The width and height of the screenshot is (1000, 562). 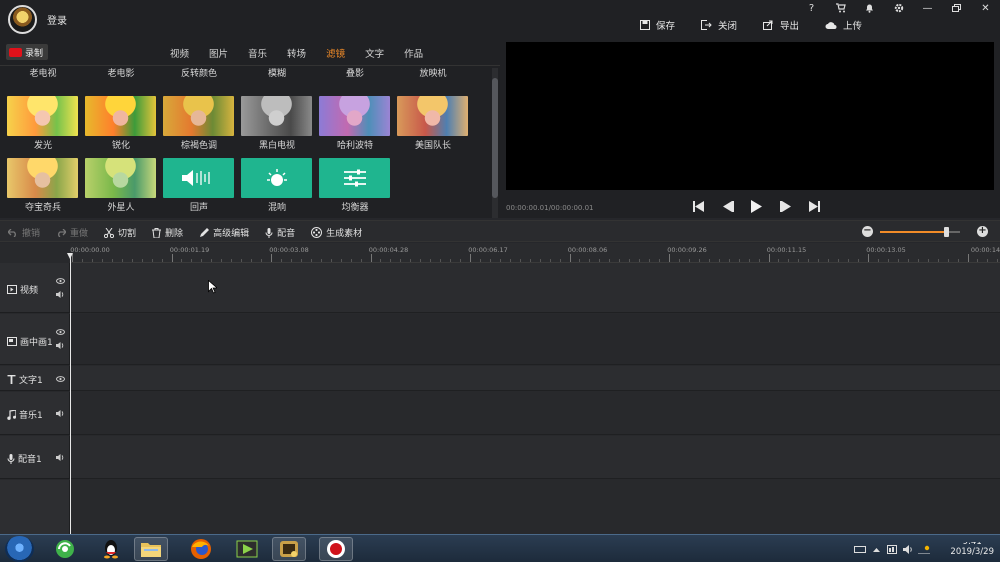 I want to click on network-icon, so click(x=924, y=549).